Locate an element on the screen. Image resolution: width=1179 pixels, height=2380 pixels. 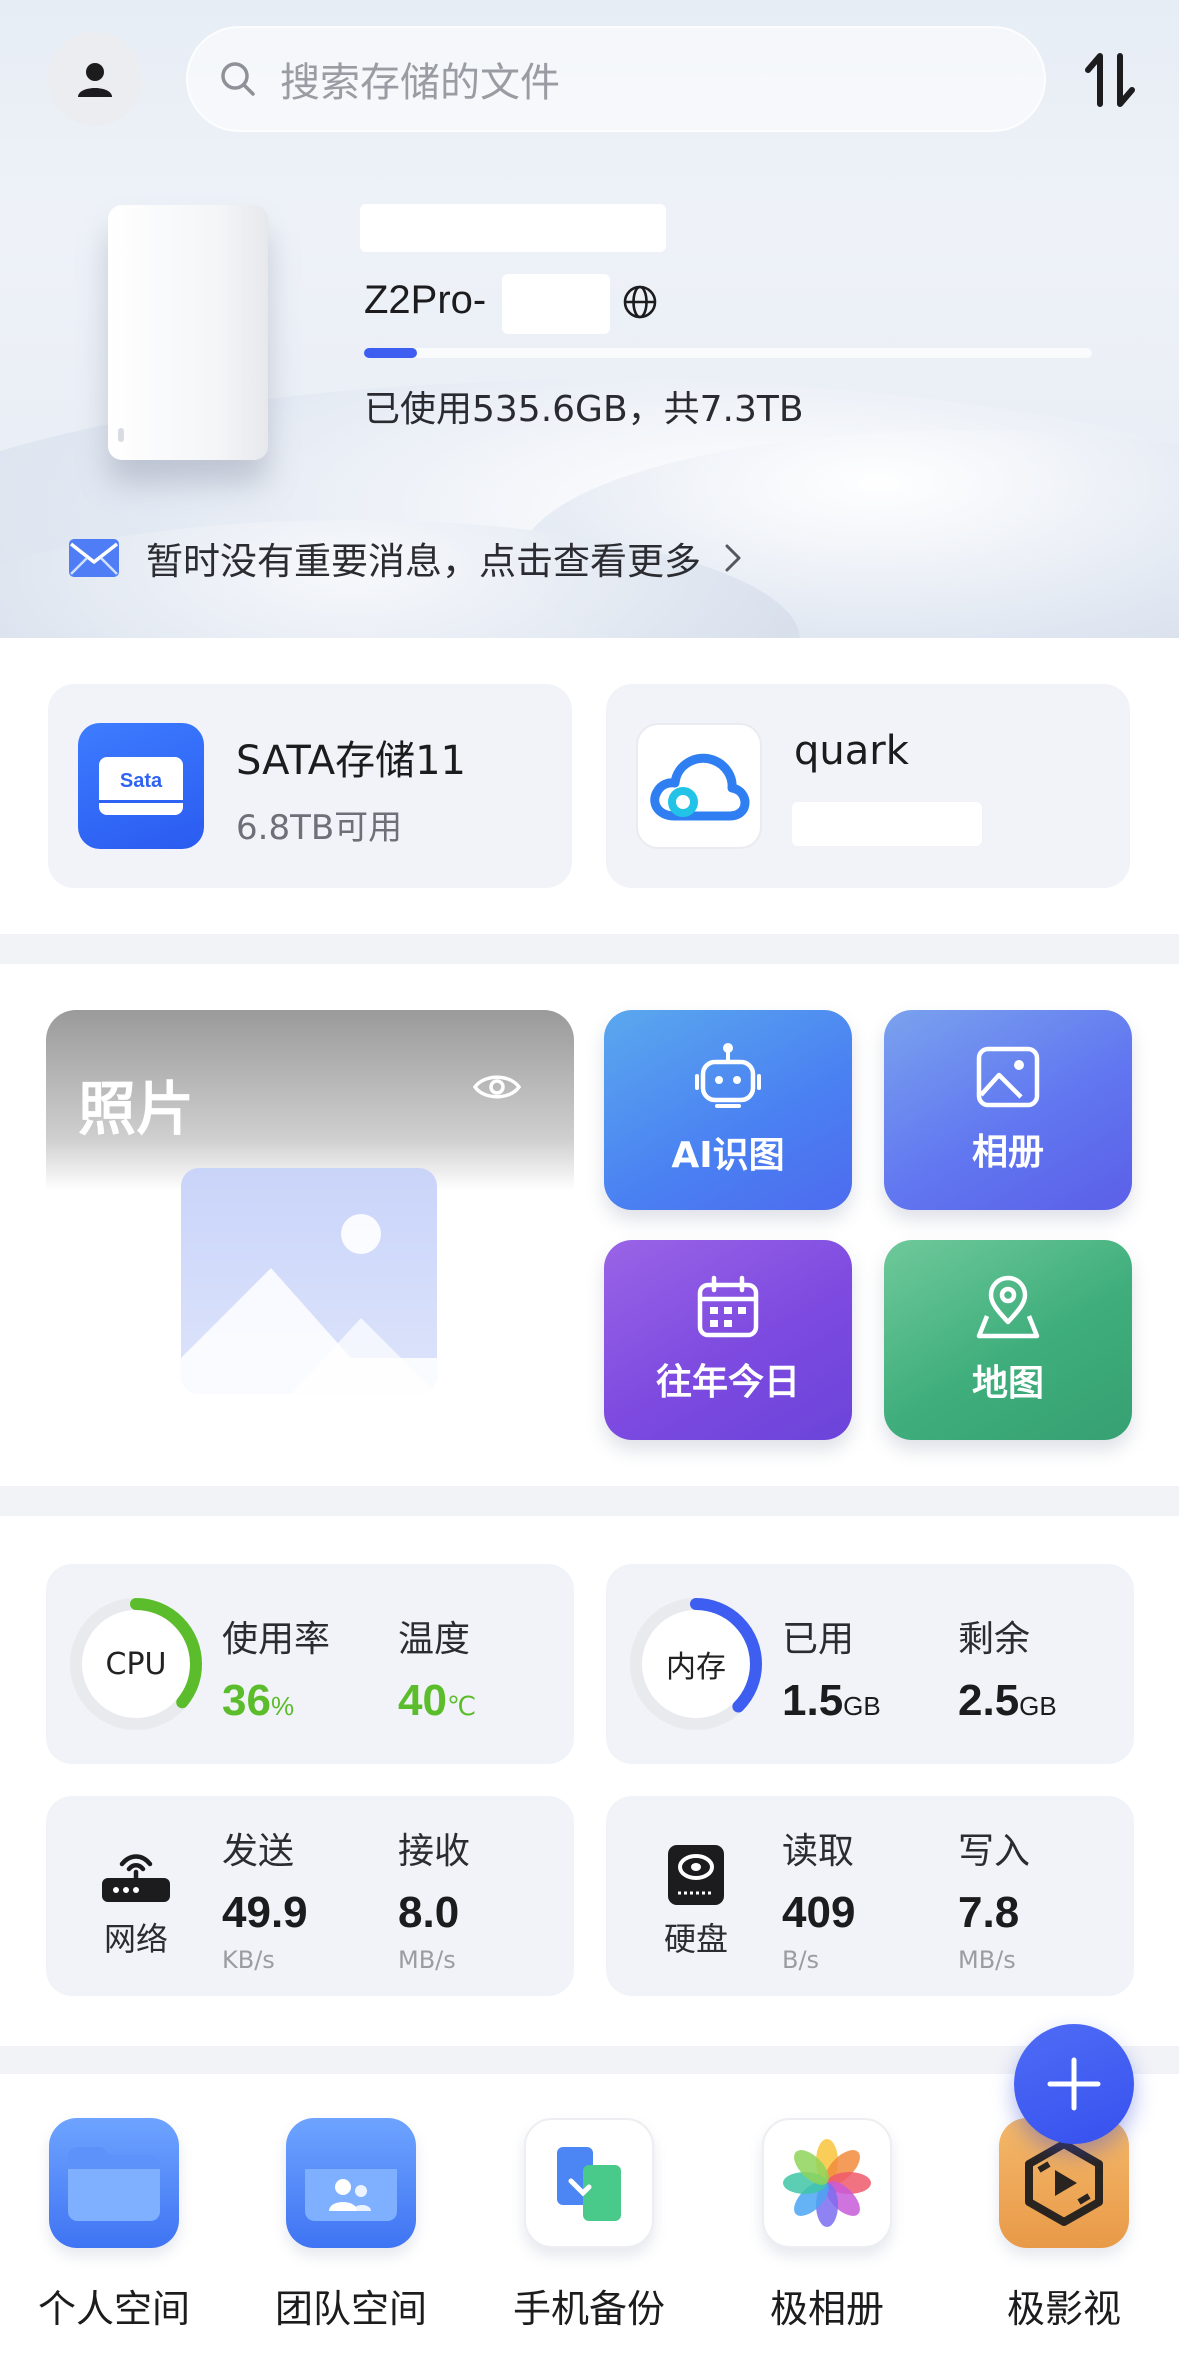
storage-available: 6.8TB可用 is located at coordinates (319, 828).